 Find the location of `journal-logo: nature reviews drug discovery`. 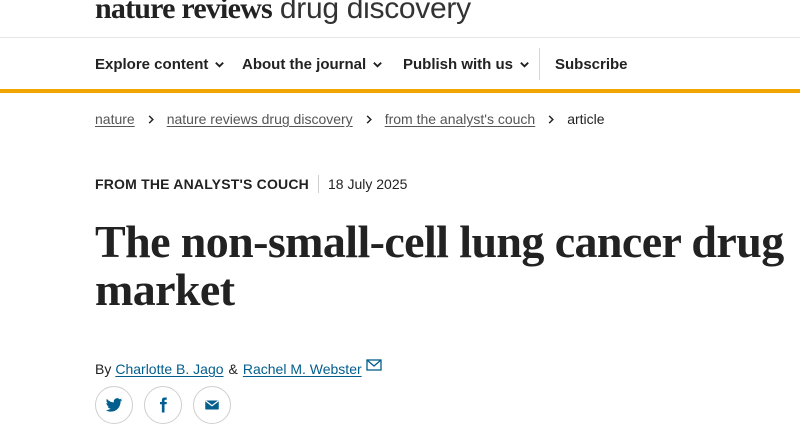

journal-logo: nature reviews drug discovery is located at coordinates (283, 13).